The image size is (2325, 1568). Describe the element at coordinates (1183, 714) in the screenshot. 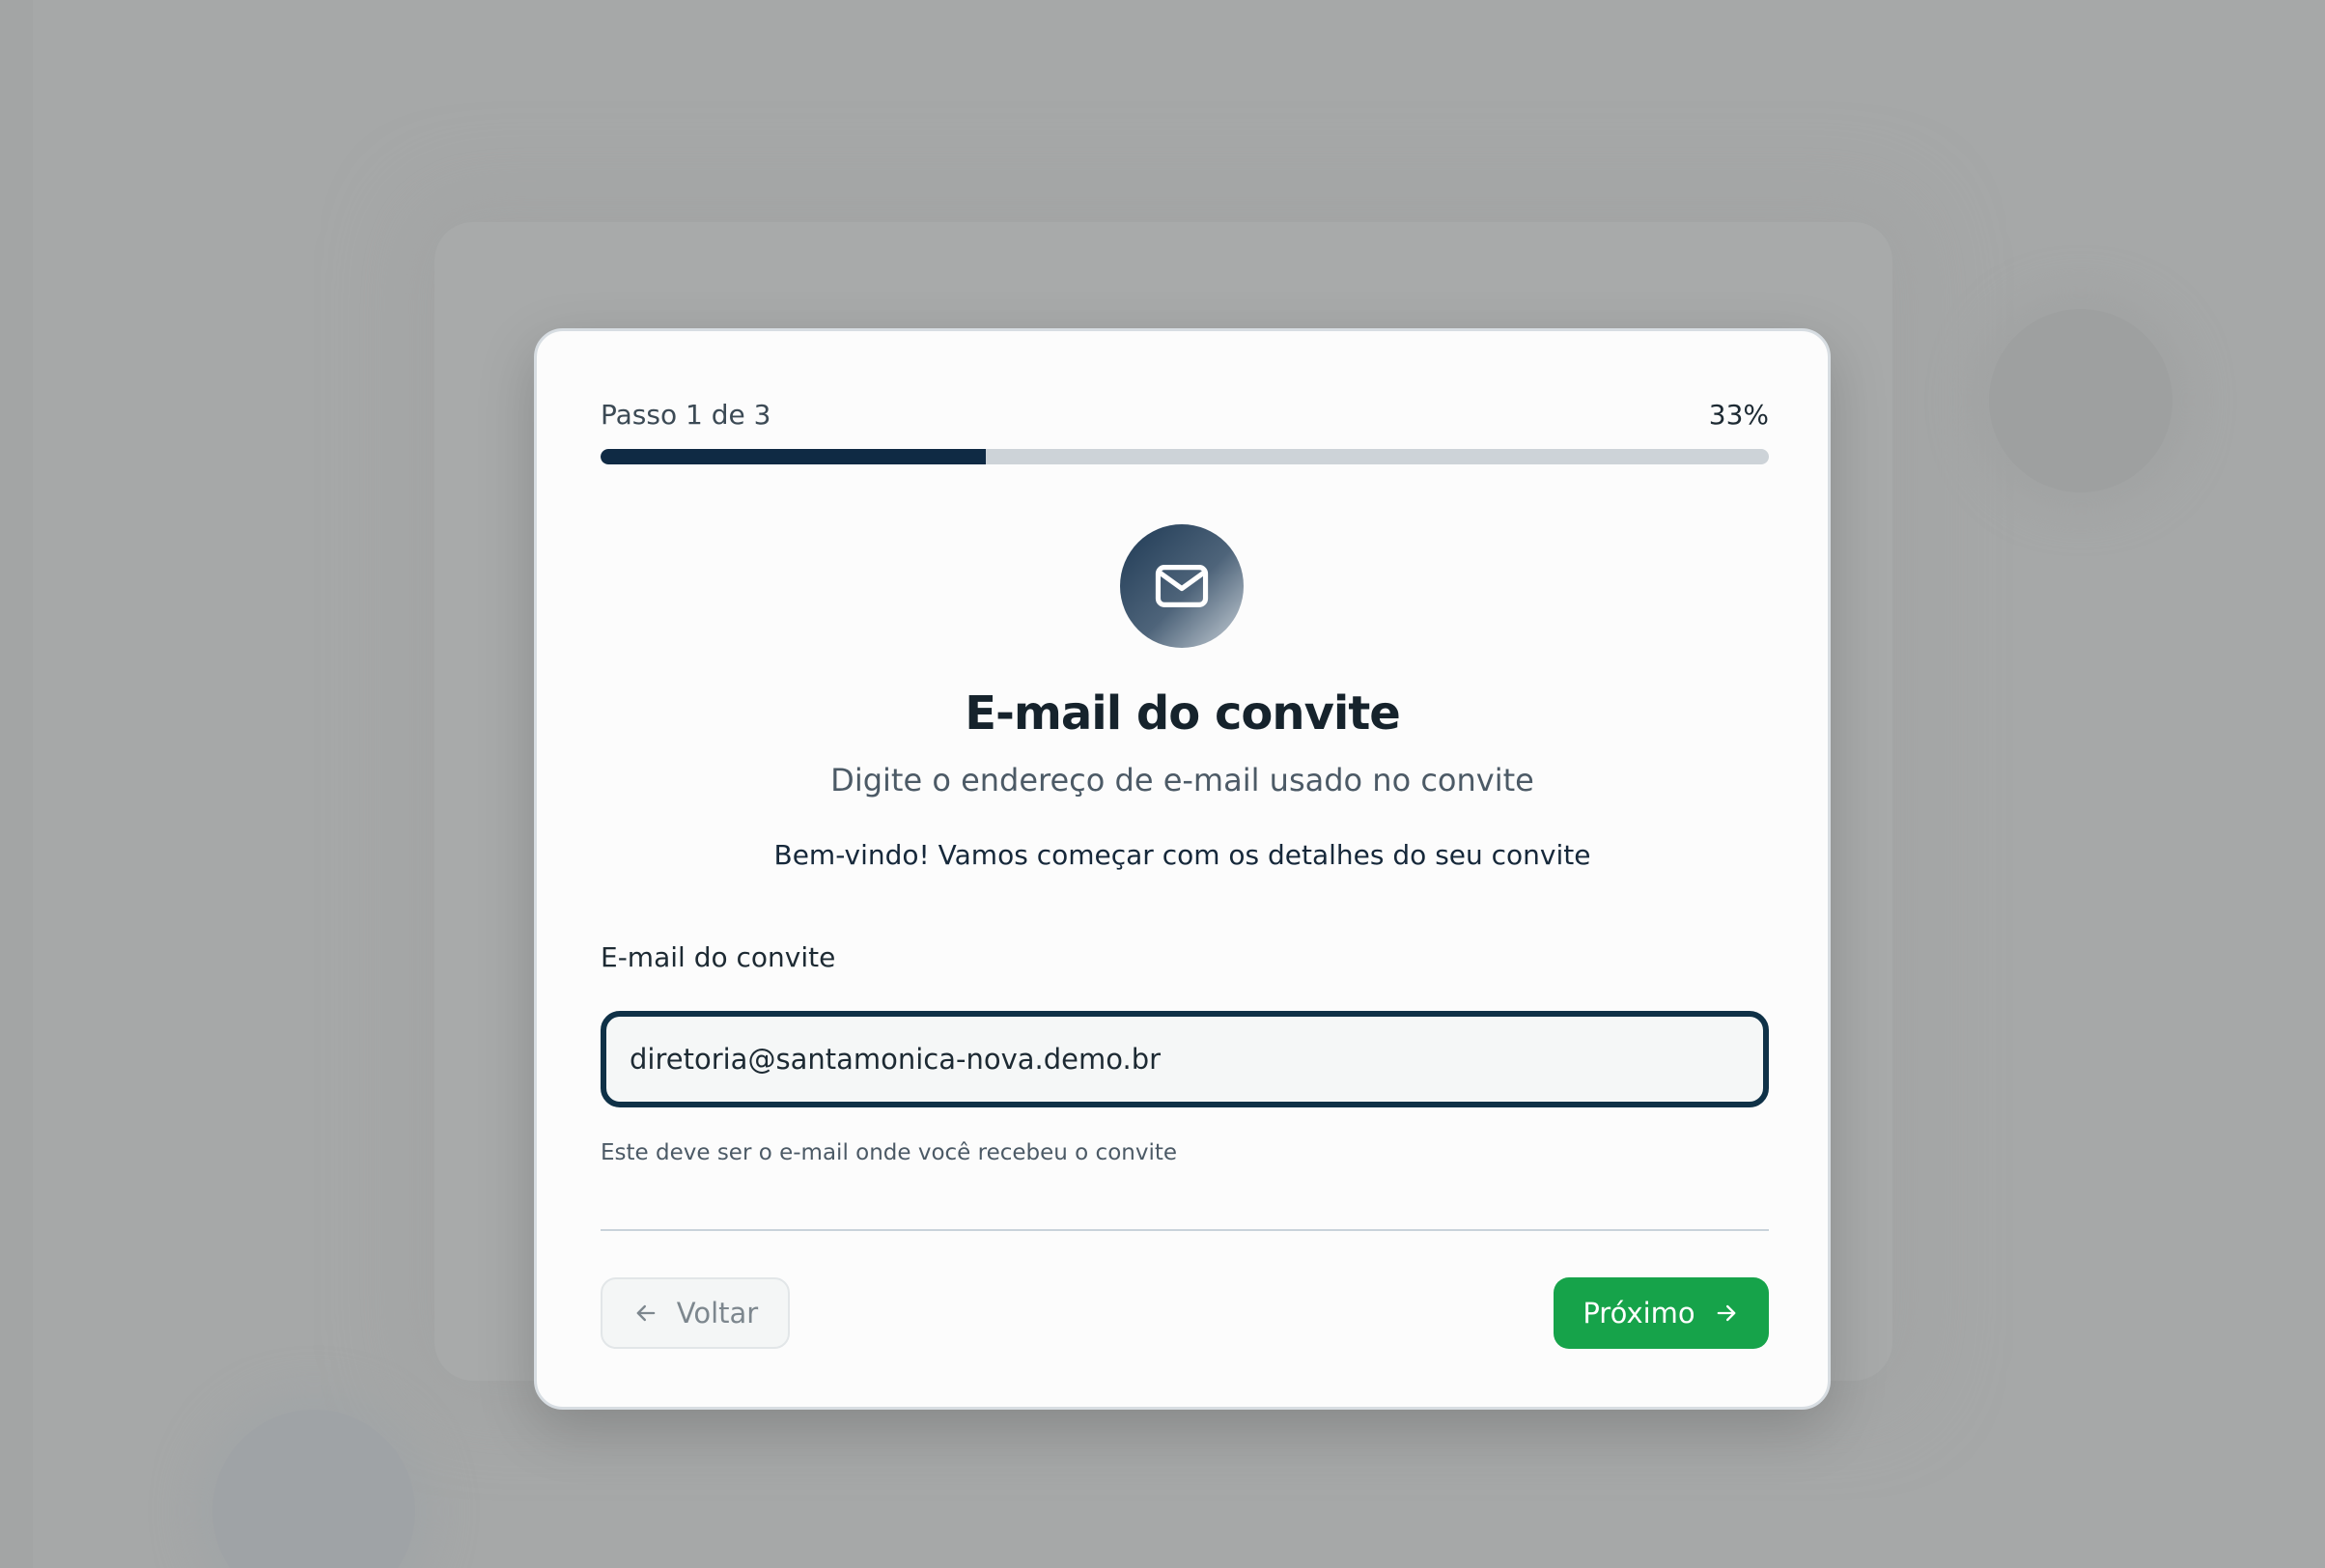

I see `modal-title: E-mail do convite` at that location.